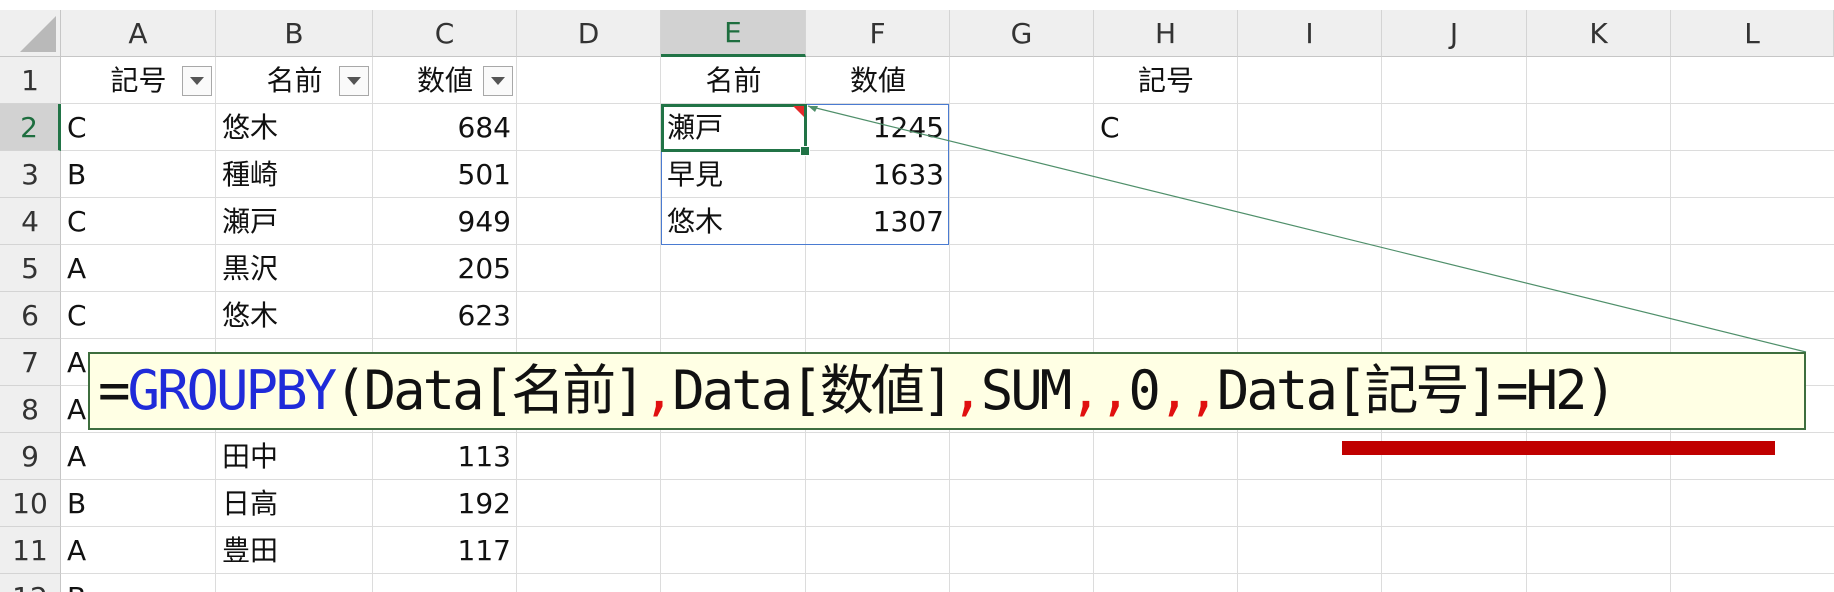 This screenshot has height=592, width=1834. Describe the element at coordinates (114, 390) in the screenshot. I see `formula-token: =` at that location.